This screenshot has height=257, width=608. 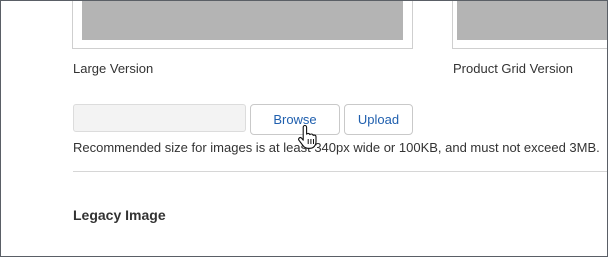 What do you see at coordinates (113, 68) in the screenshot?
I see `large-version-caption: Large Version` at bounding box center [113, 68].